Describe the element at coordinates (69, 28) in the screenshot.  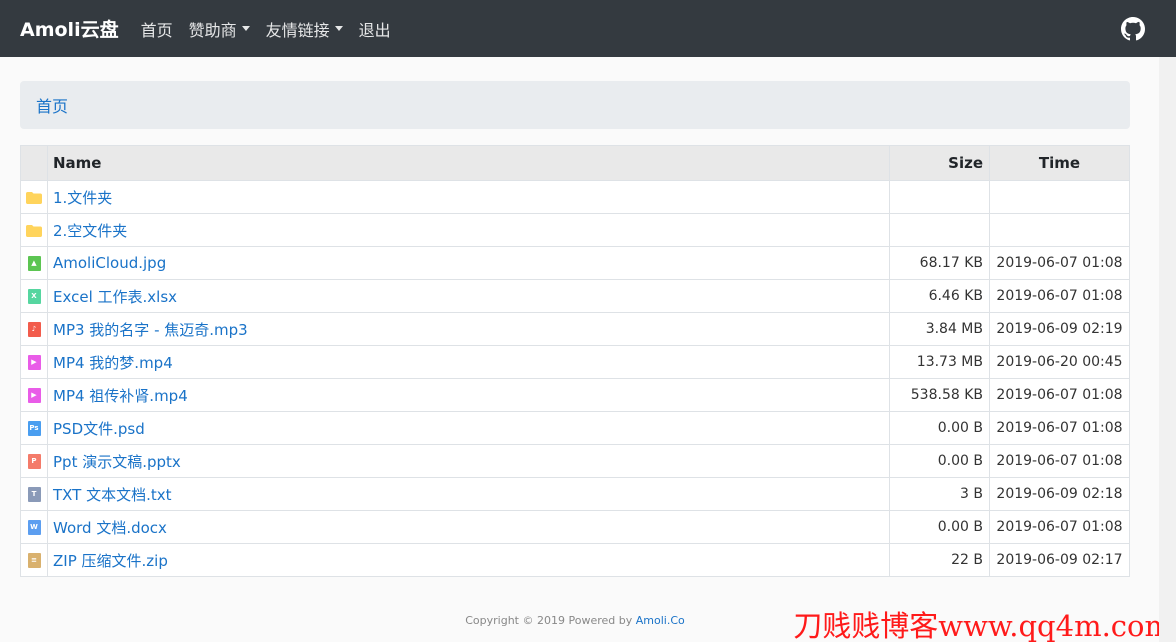
I see `brand-logo: Amoli云盘` at that location.